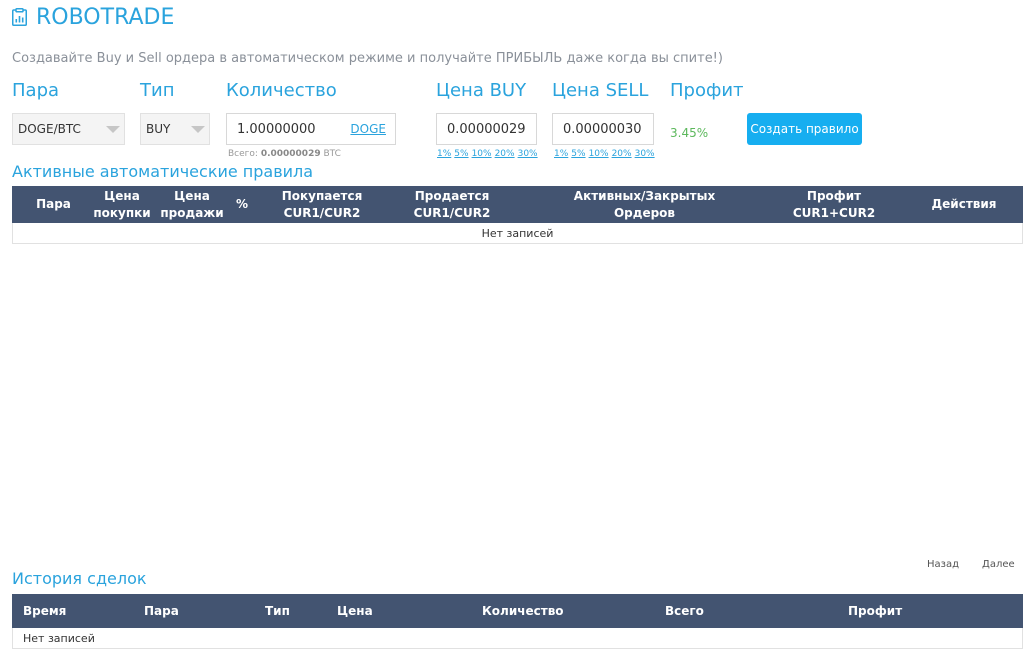 The width and height of the screenshot is (1032, 671). I want to click on col-total: Всего, so click(684, 611).